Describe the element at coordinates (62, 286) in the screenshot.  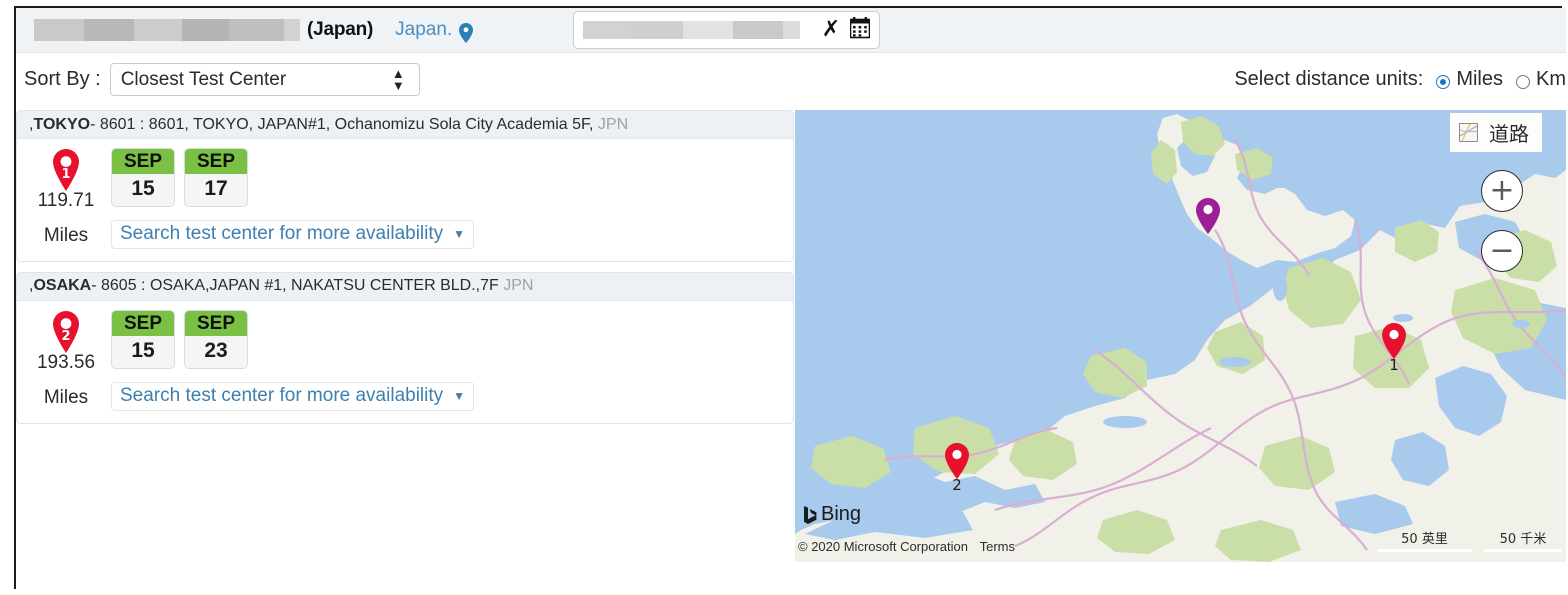
I see `test-center-city: OSAKA` at that location.